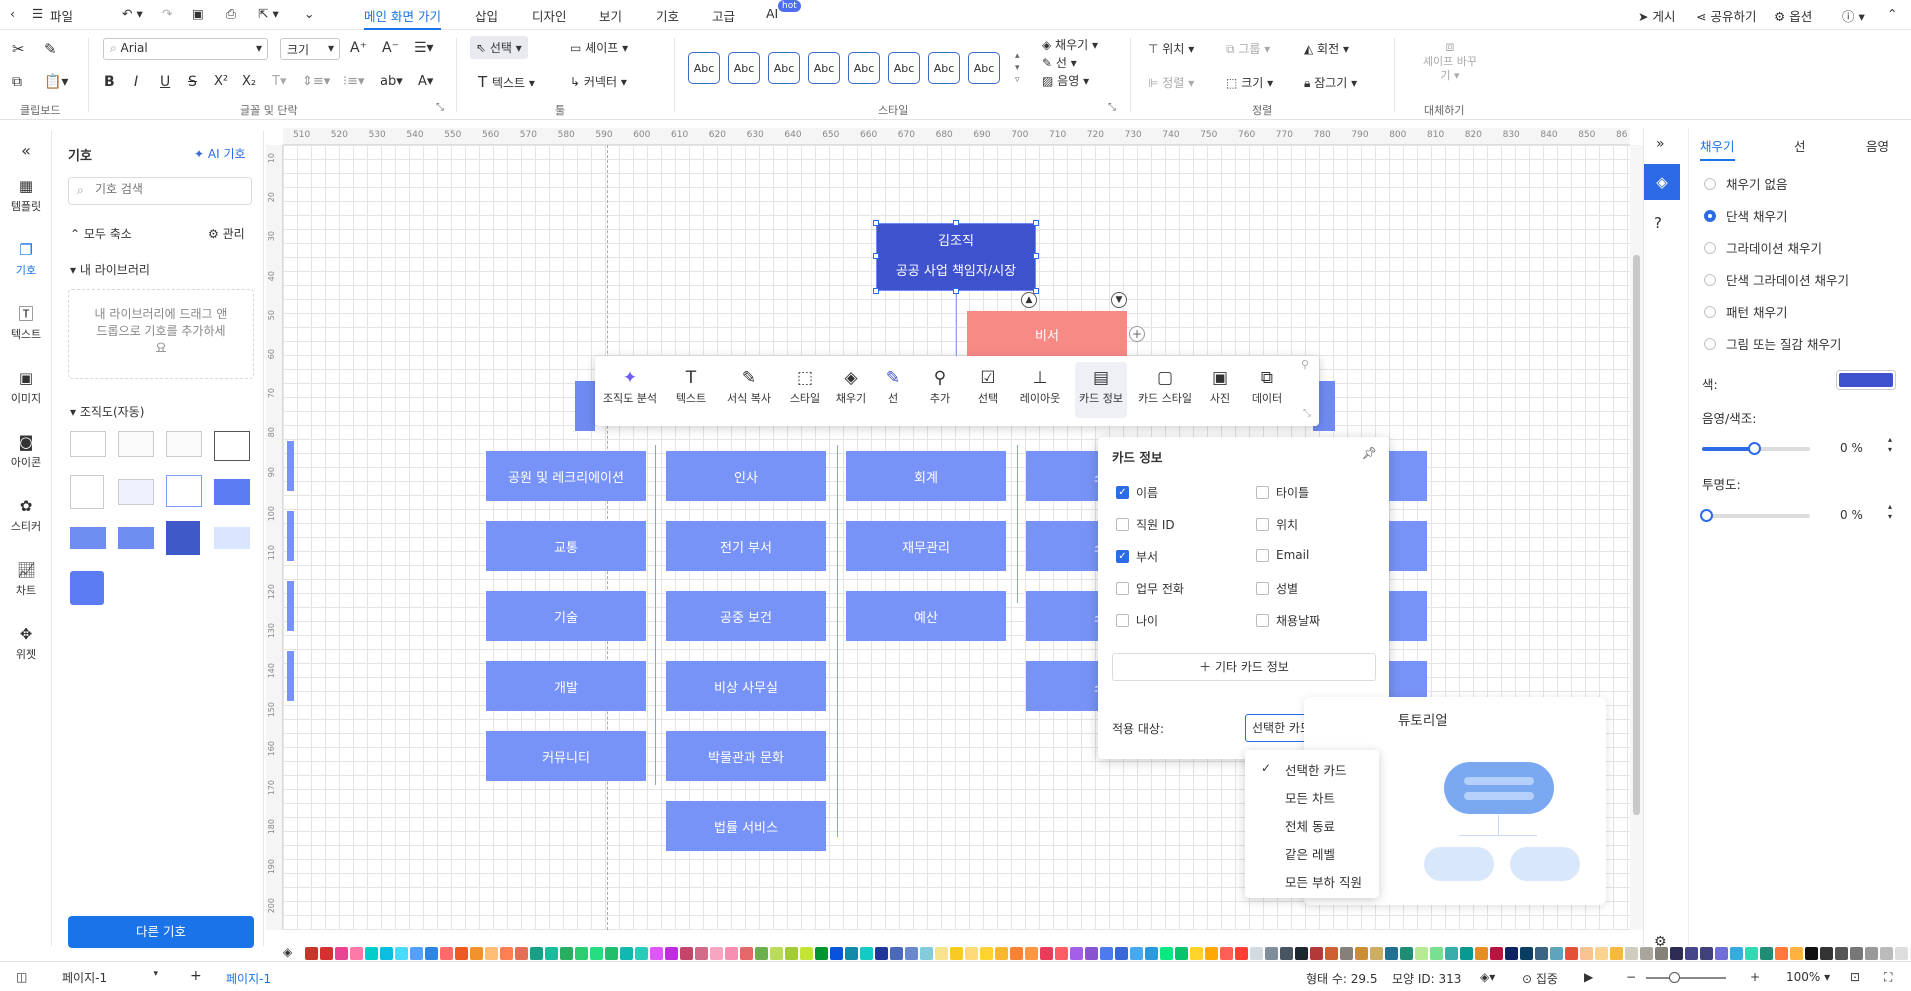  Describe the element at coordinates (1851, 448) in the screenshot. I see `tint-value: 0 %` at that location.